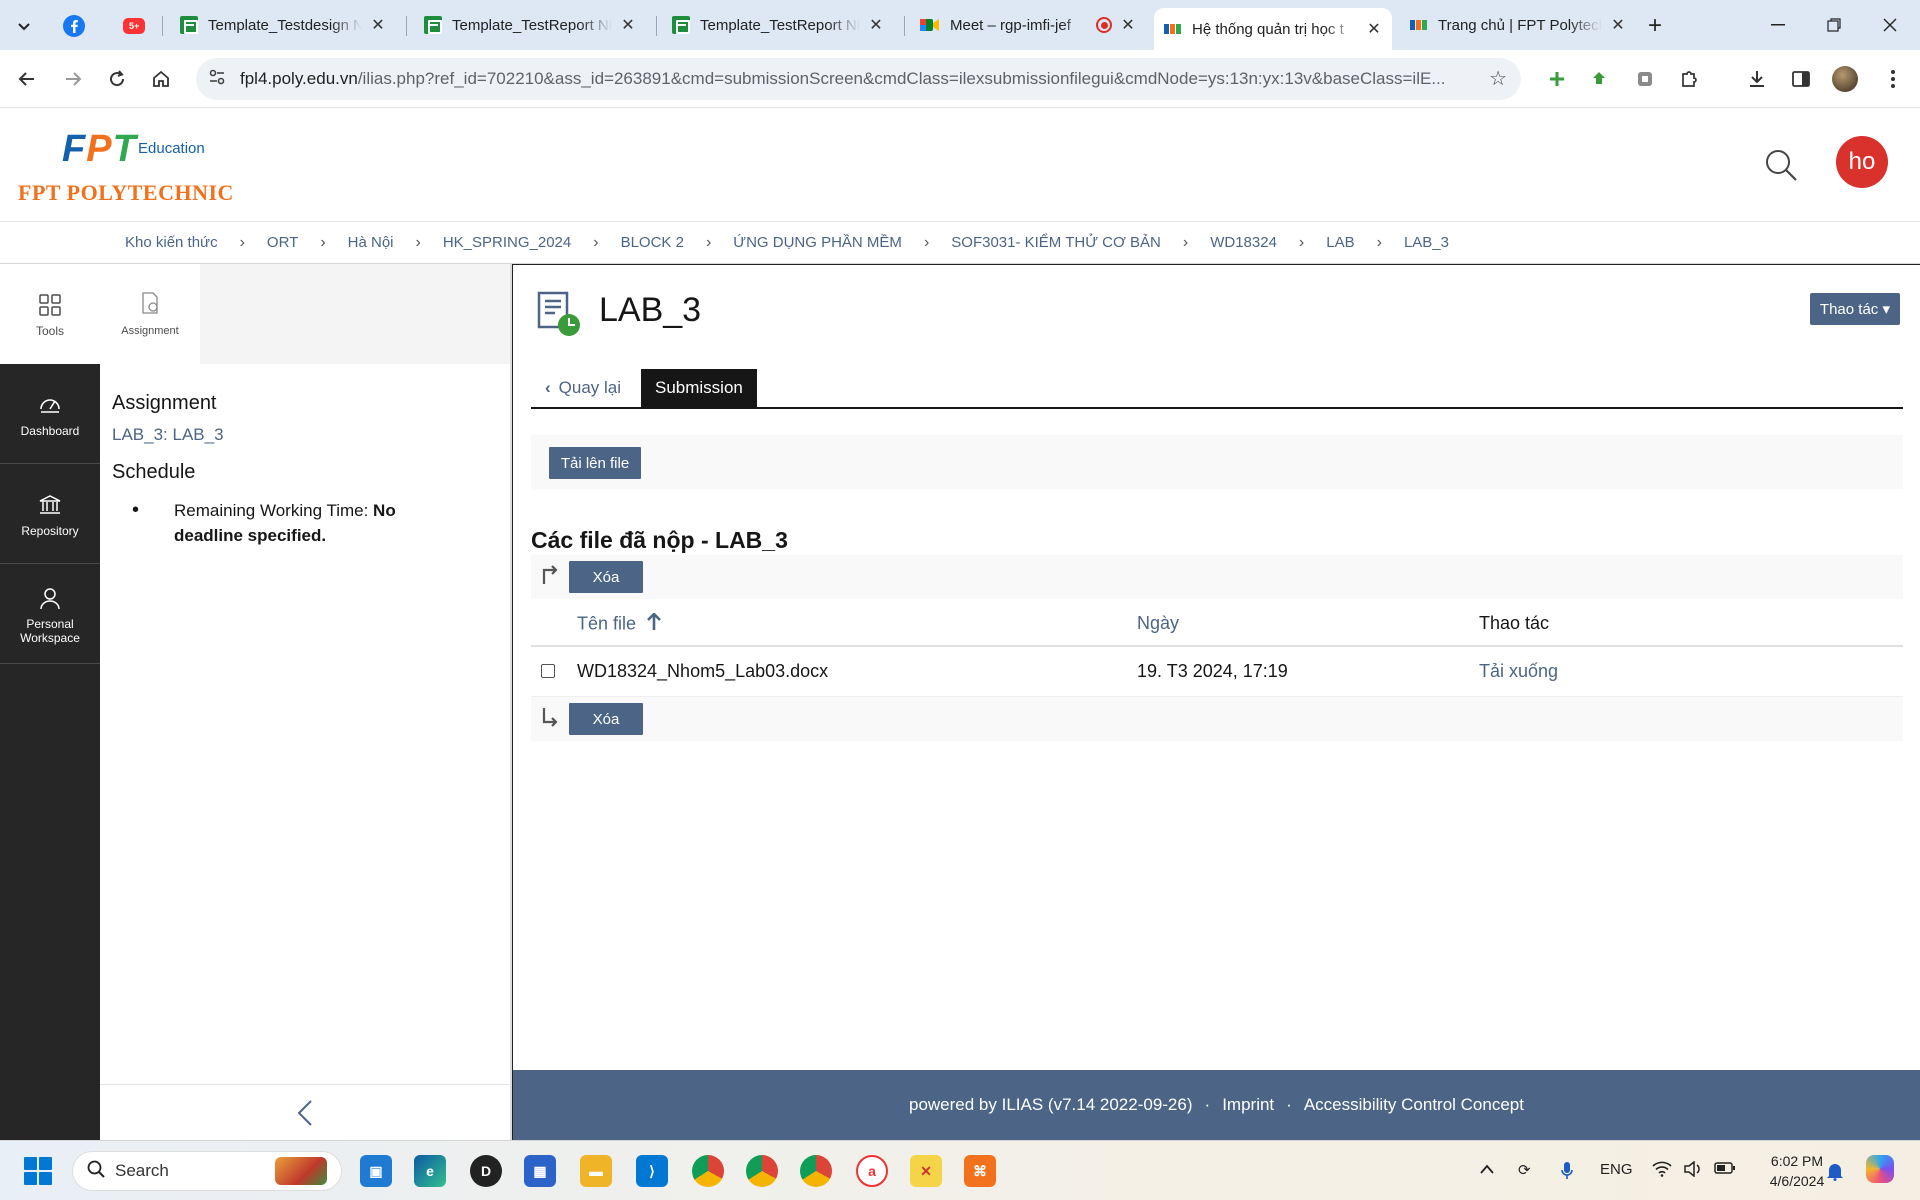 The width and height of the screenshot is (1920, 1200). I want to click on tab-meet: Meet – rgp-imfi-jef ✕, so click(1028, 25).